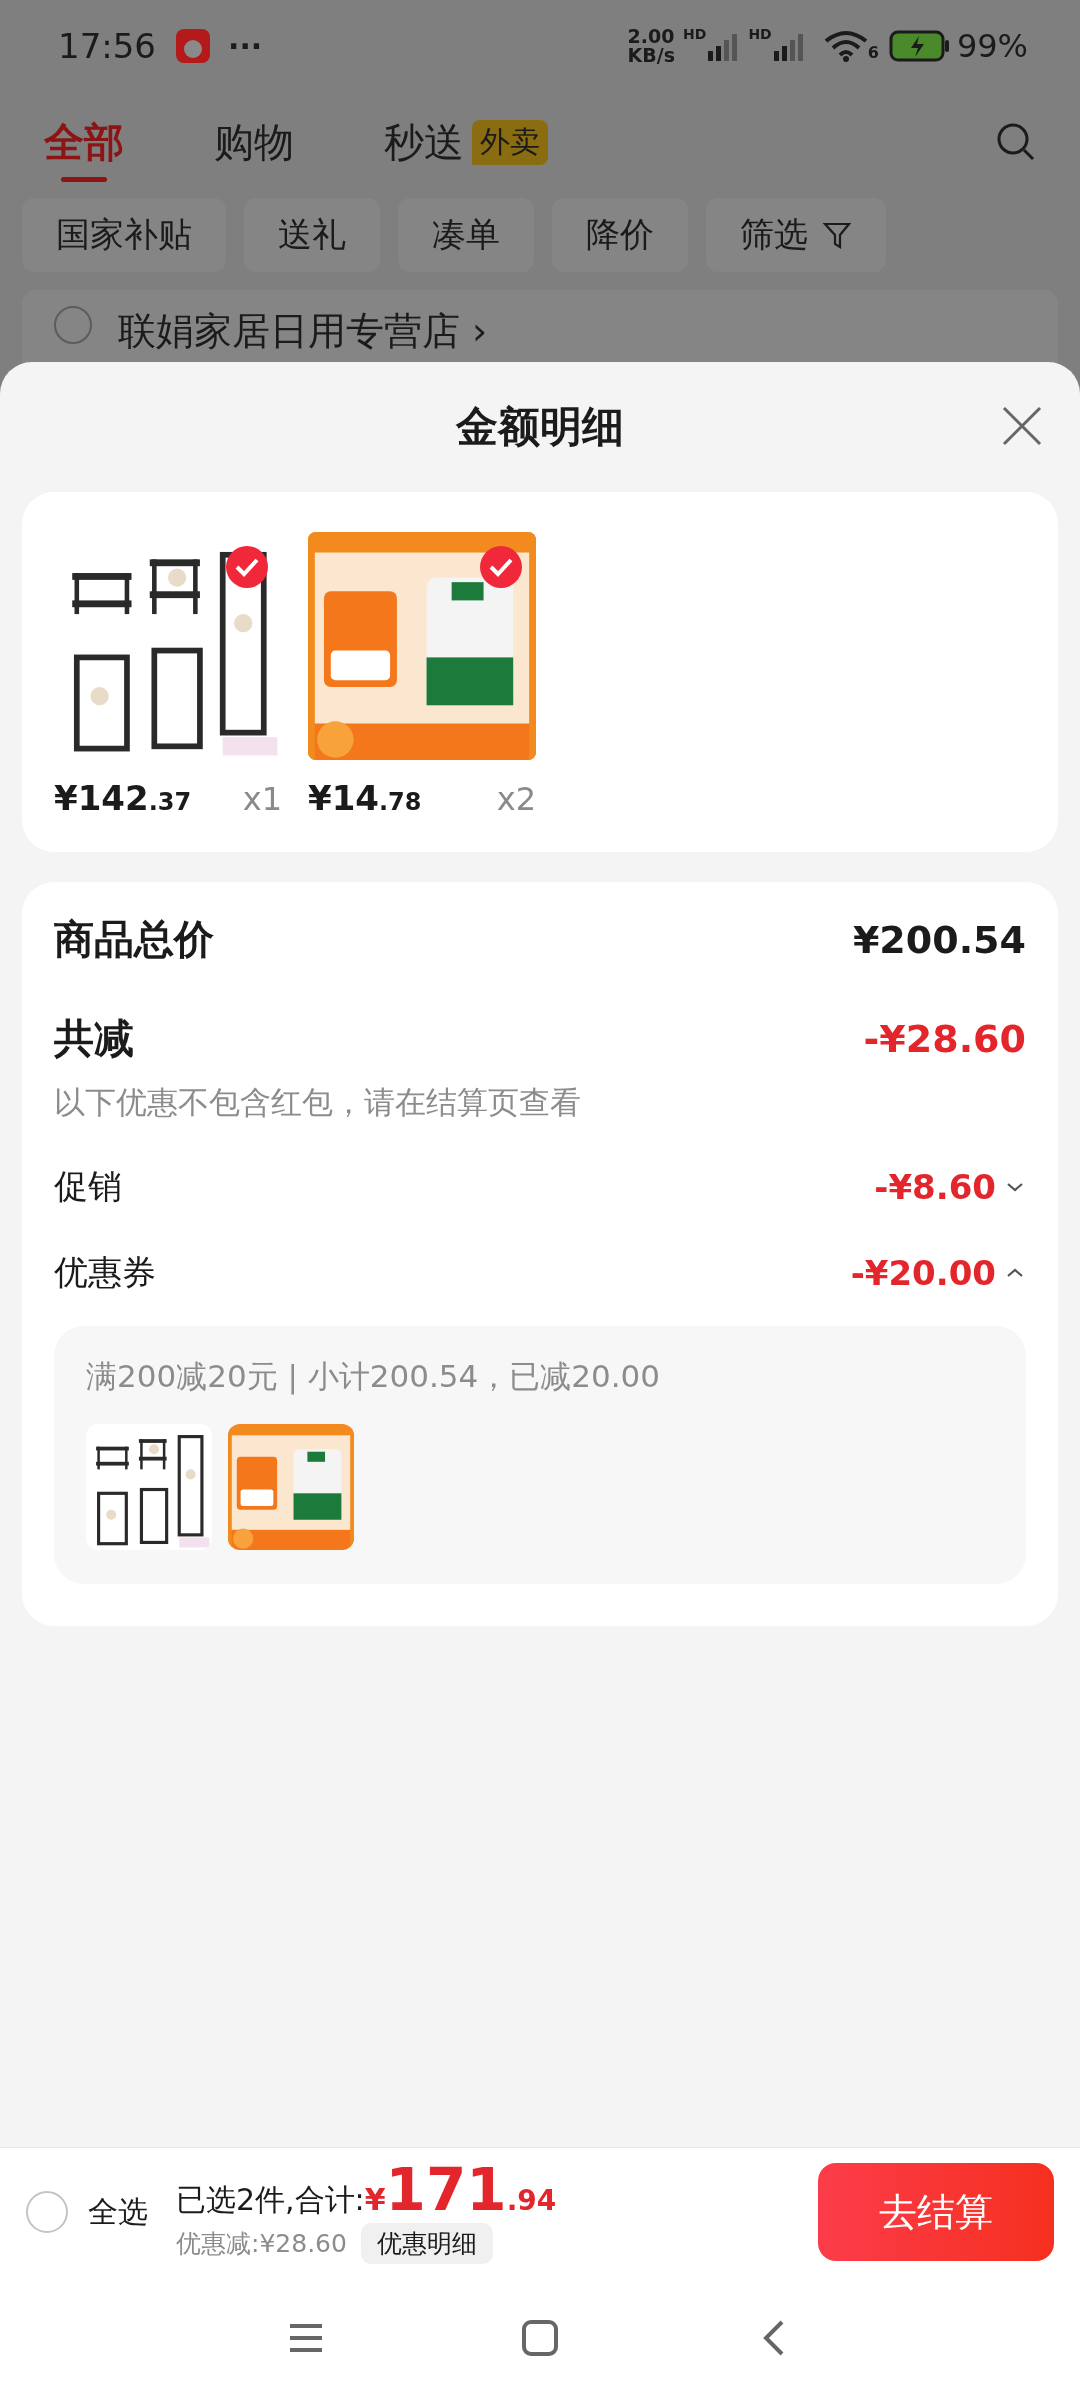  I want to click on more-notifications: ···, so click(245, 46).